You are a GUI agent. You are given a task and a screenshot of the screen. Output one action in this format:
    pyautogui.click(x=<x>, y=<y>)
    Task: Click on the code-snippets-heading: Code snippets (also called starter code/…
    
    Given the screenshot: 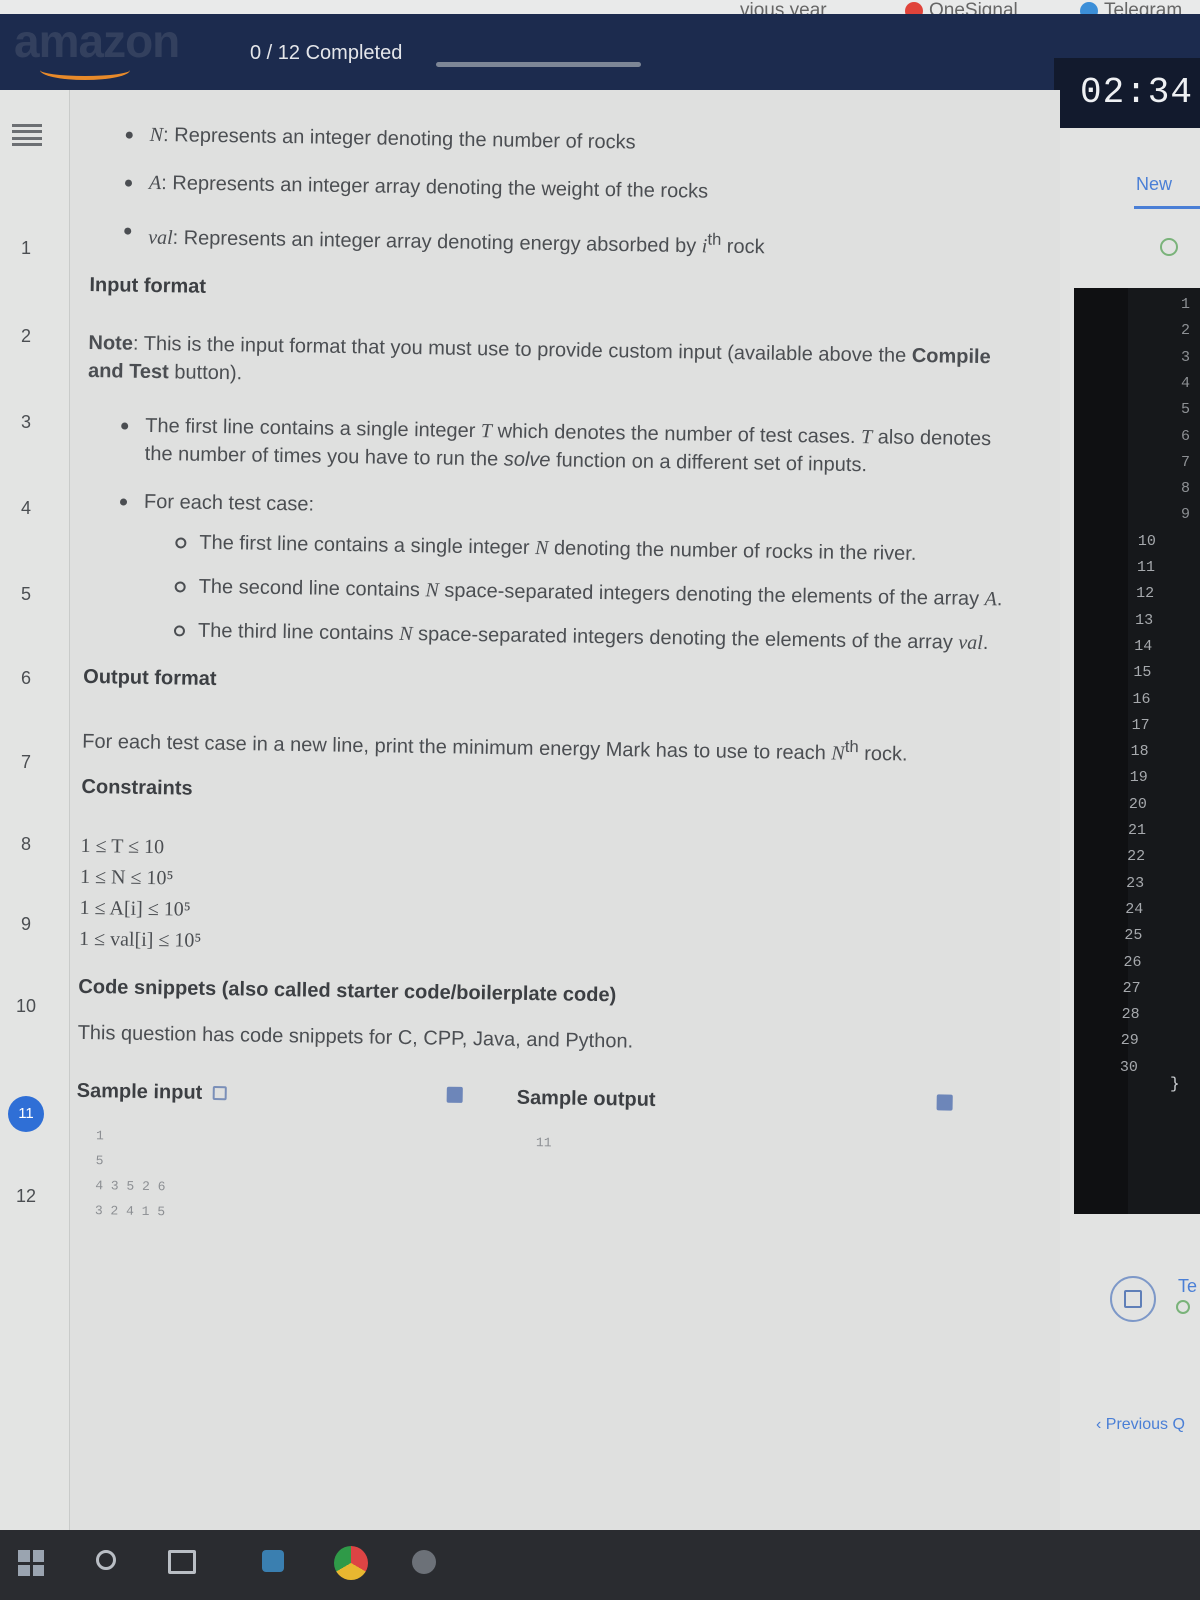 What is the action you would take?
    pyautogui.click(x=347, y=991)
    